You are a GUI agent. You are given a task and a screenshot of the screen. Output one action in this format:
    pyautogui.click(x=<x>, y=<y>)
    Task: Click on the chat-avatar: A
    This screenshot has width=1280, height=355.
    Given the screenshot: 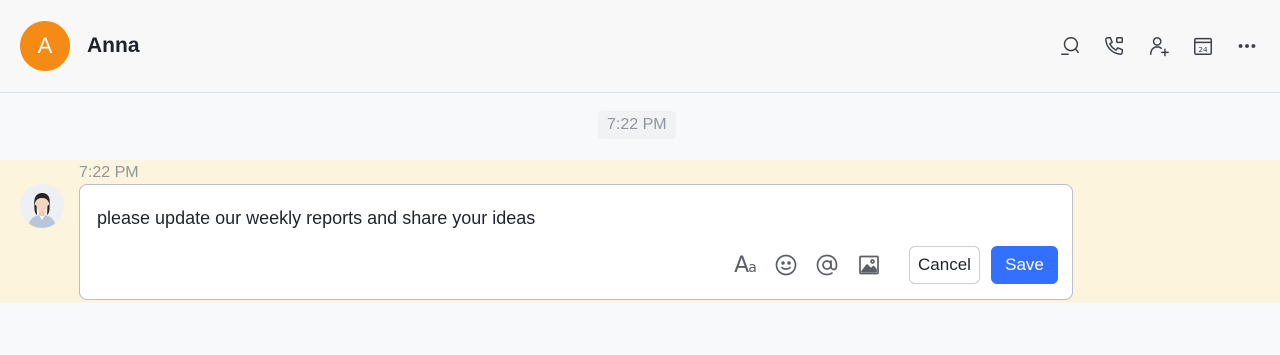 What is the action you would take?
    pyautogui.click(x=45, y=46)
    